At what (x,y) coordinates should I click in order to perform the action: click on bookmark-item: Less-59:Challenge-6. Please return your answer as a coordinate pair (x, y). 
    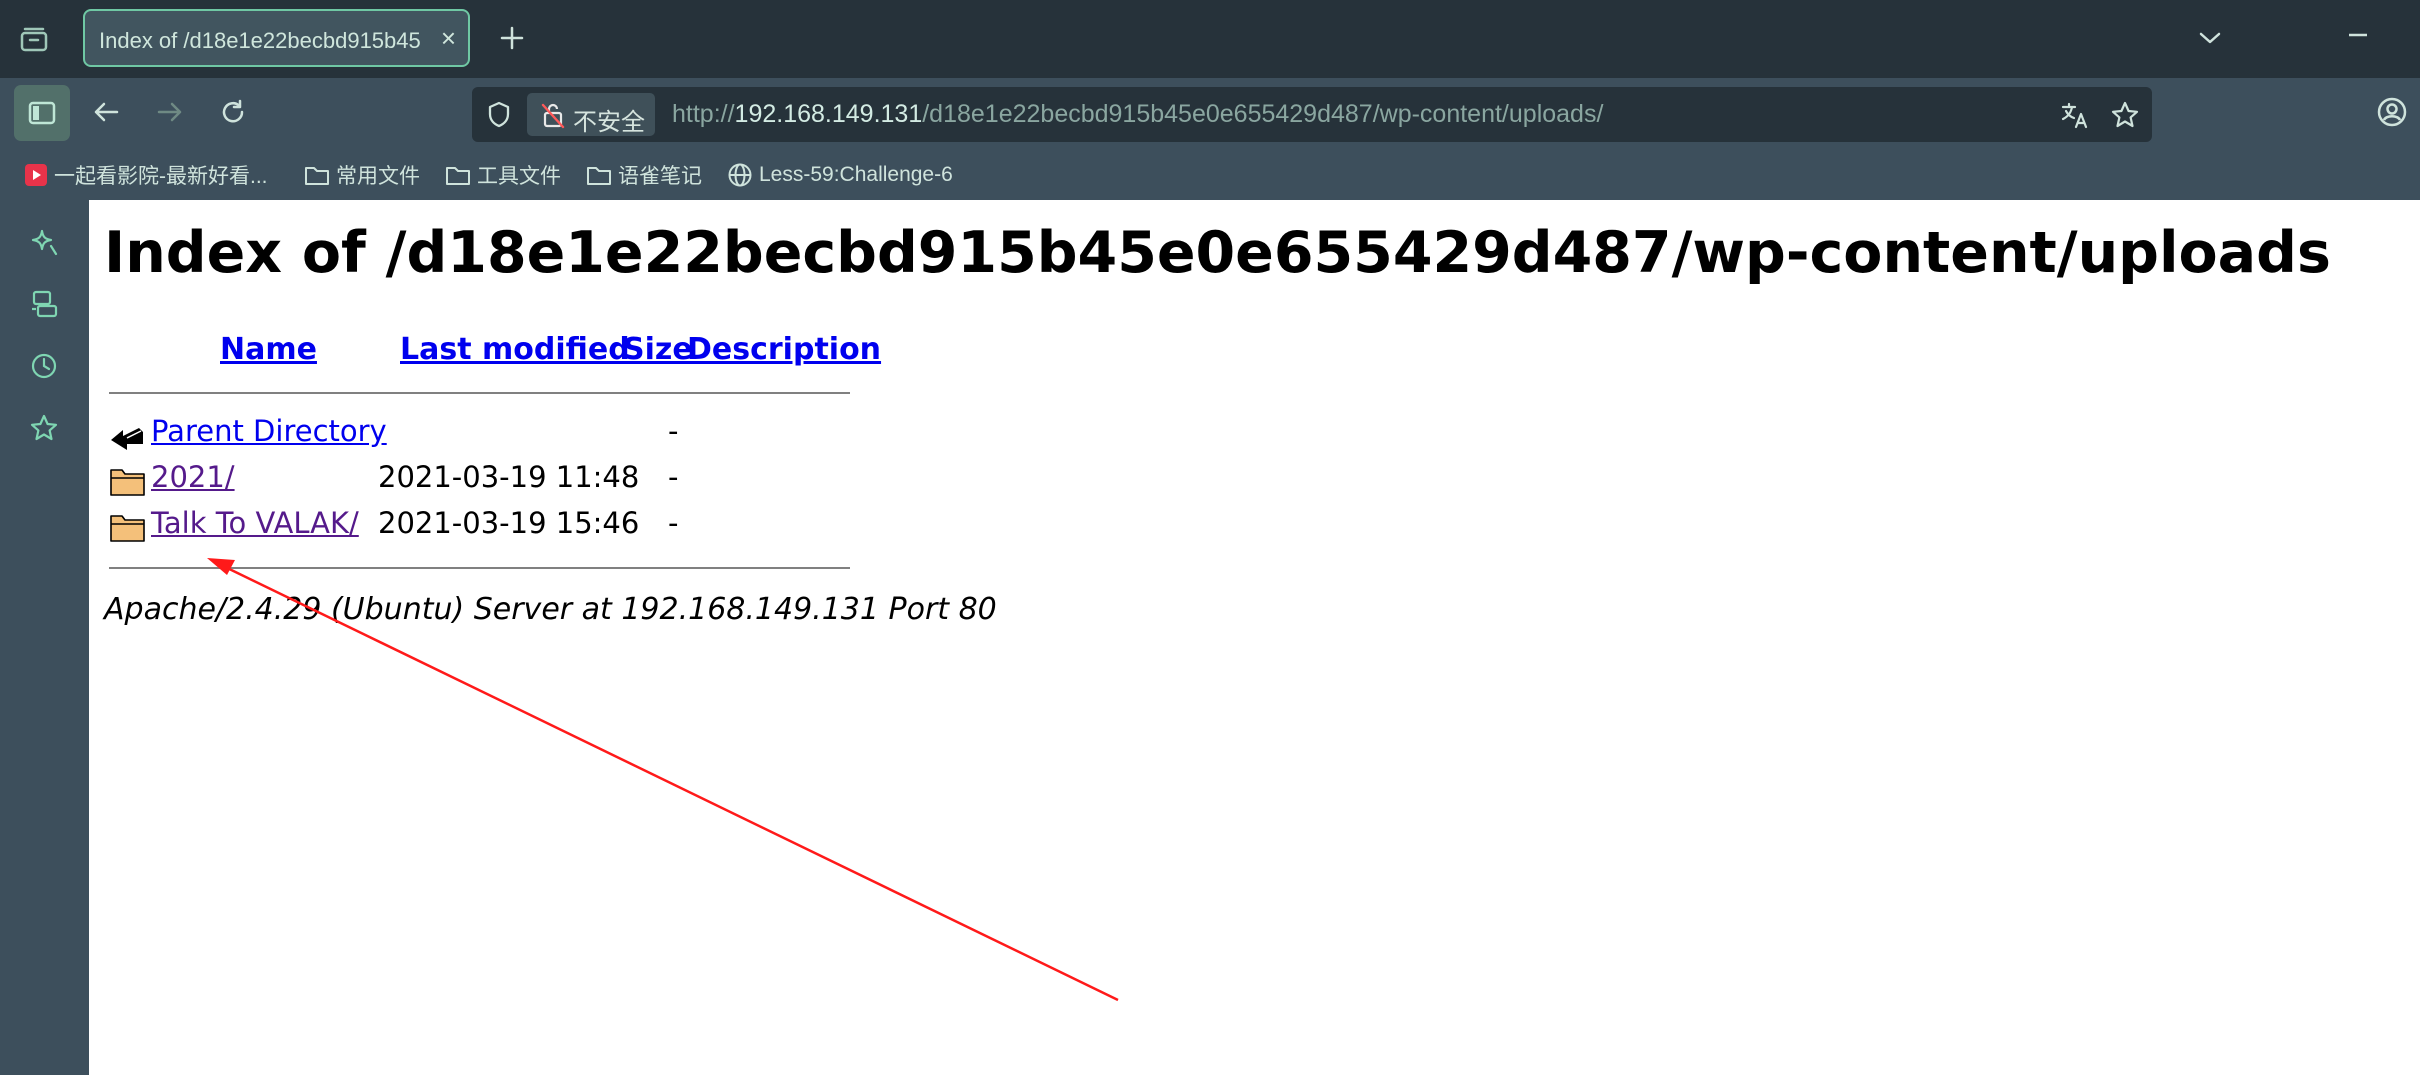
    Looking at the image, I should click on (840, 175).